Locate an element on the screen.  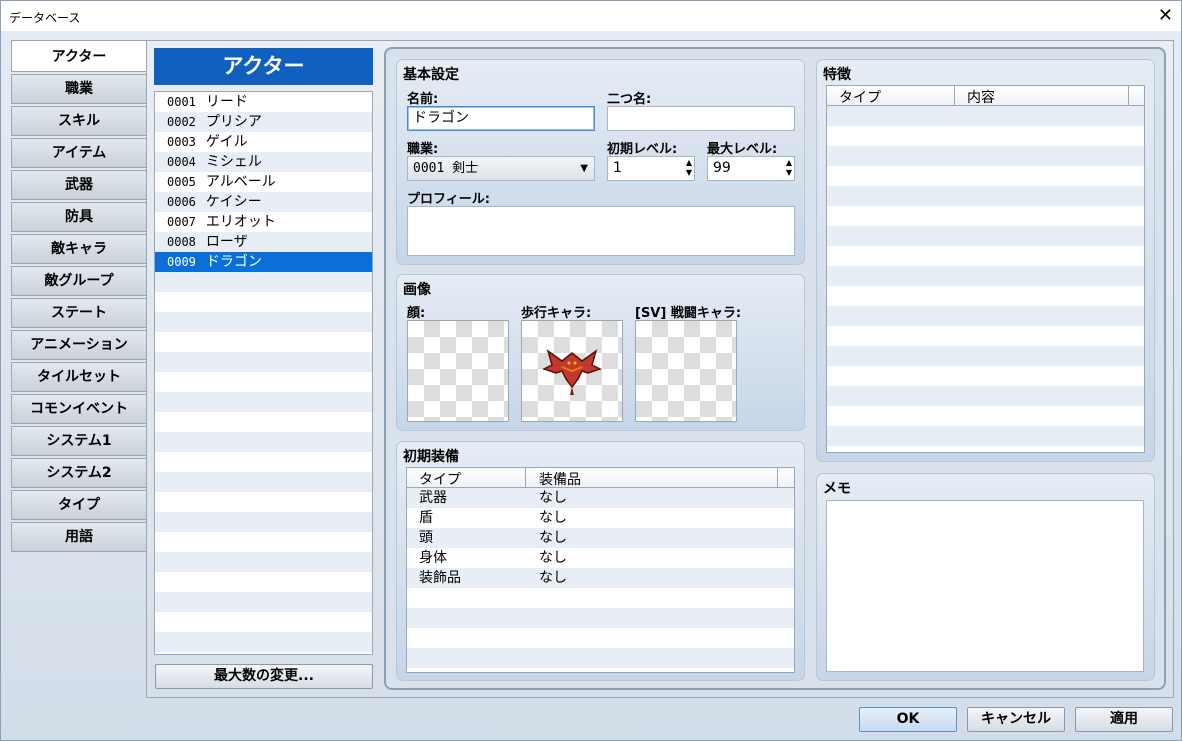
table-row: 装飾品 なし is located at coordinates (600, 578).